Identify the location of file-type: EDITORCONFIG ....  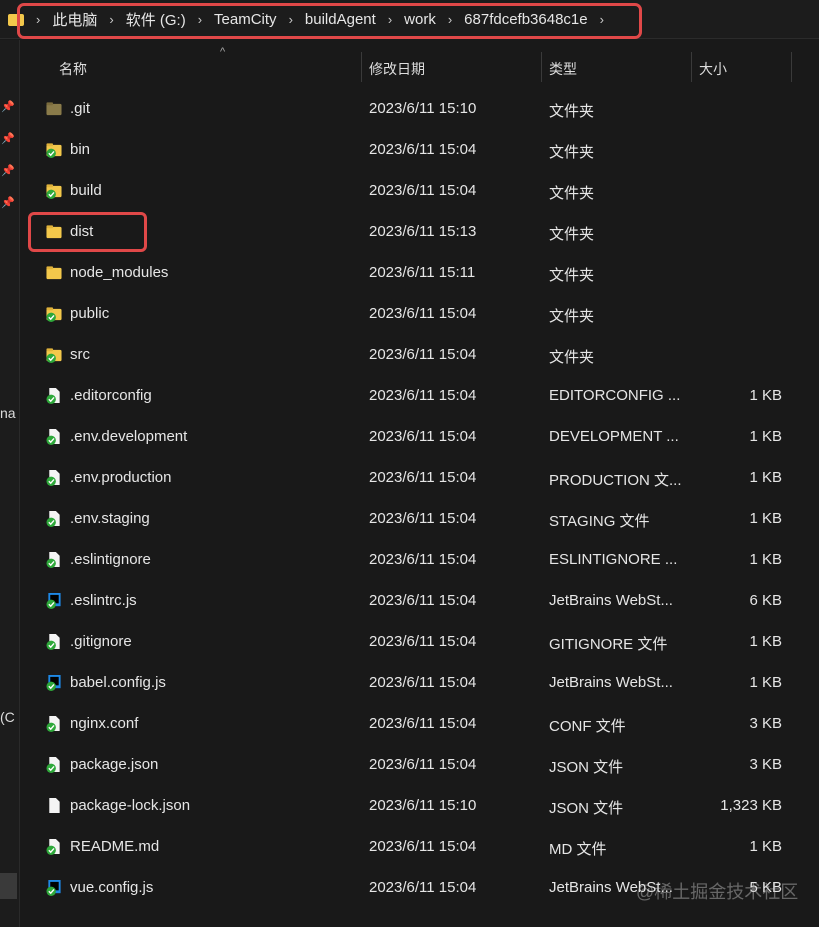
(615, 395).